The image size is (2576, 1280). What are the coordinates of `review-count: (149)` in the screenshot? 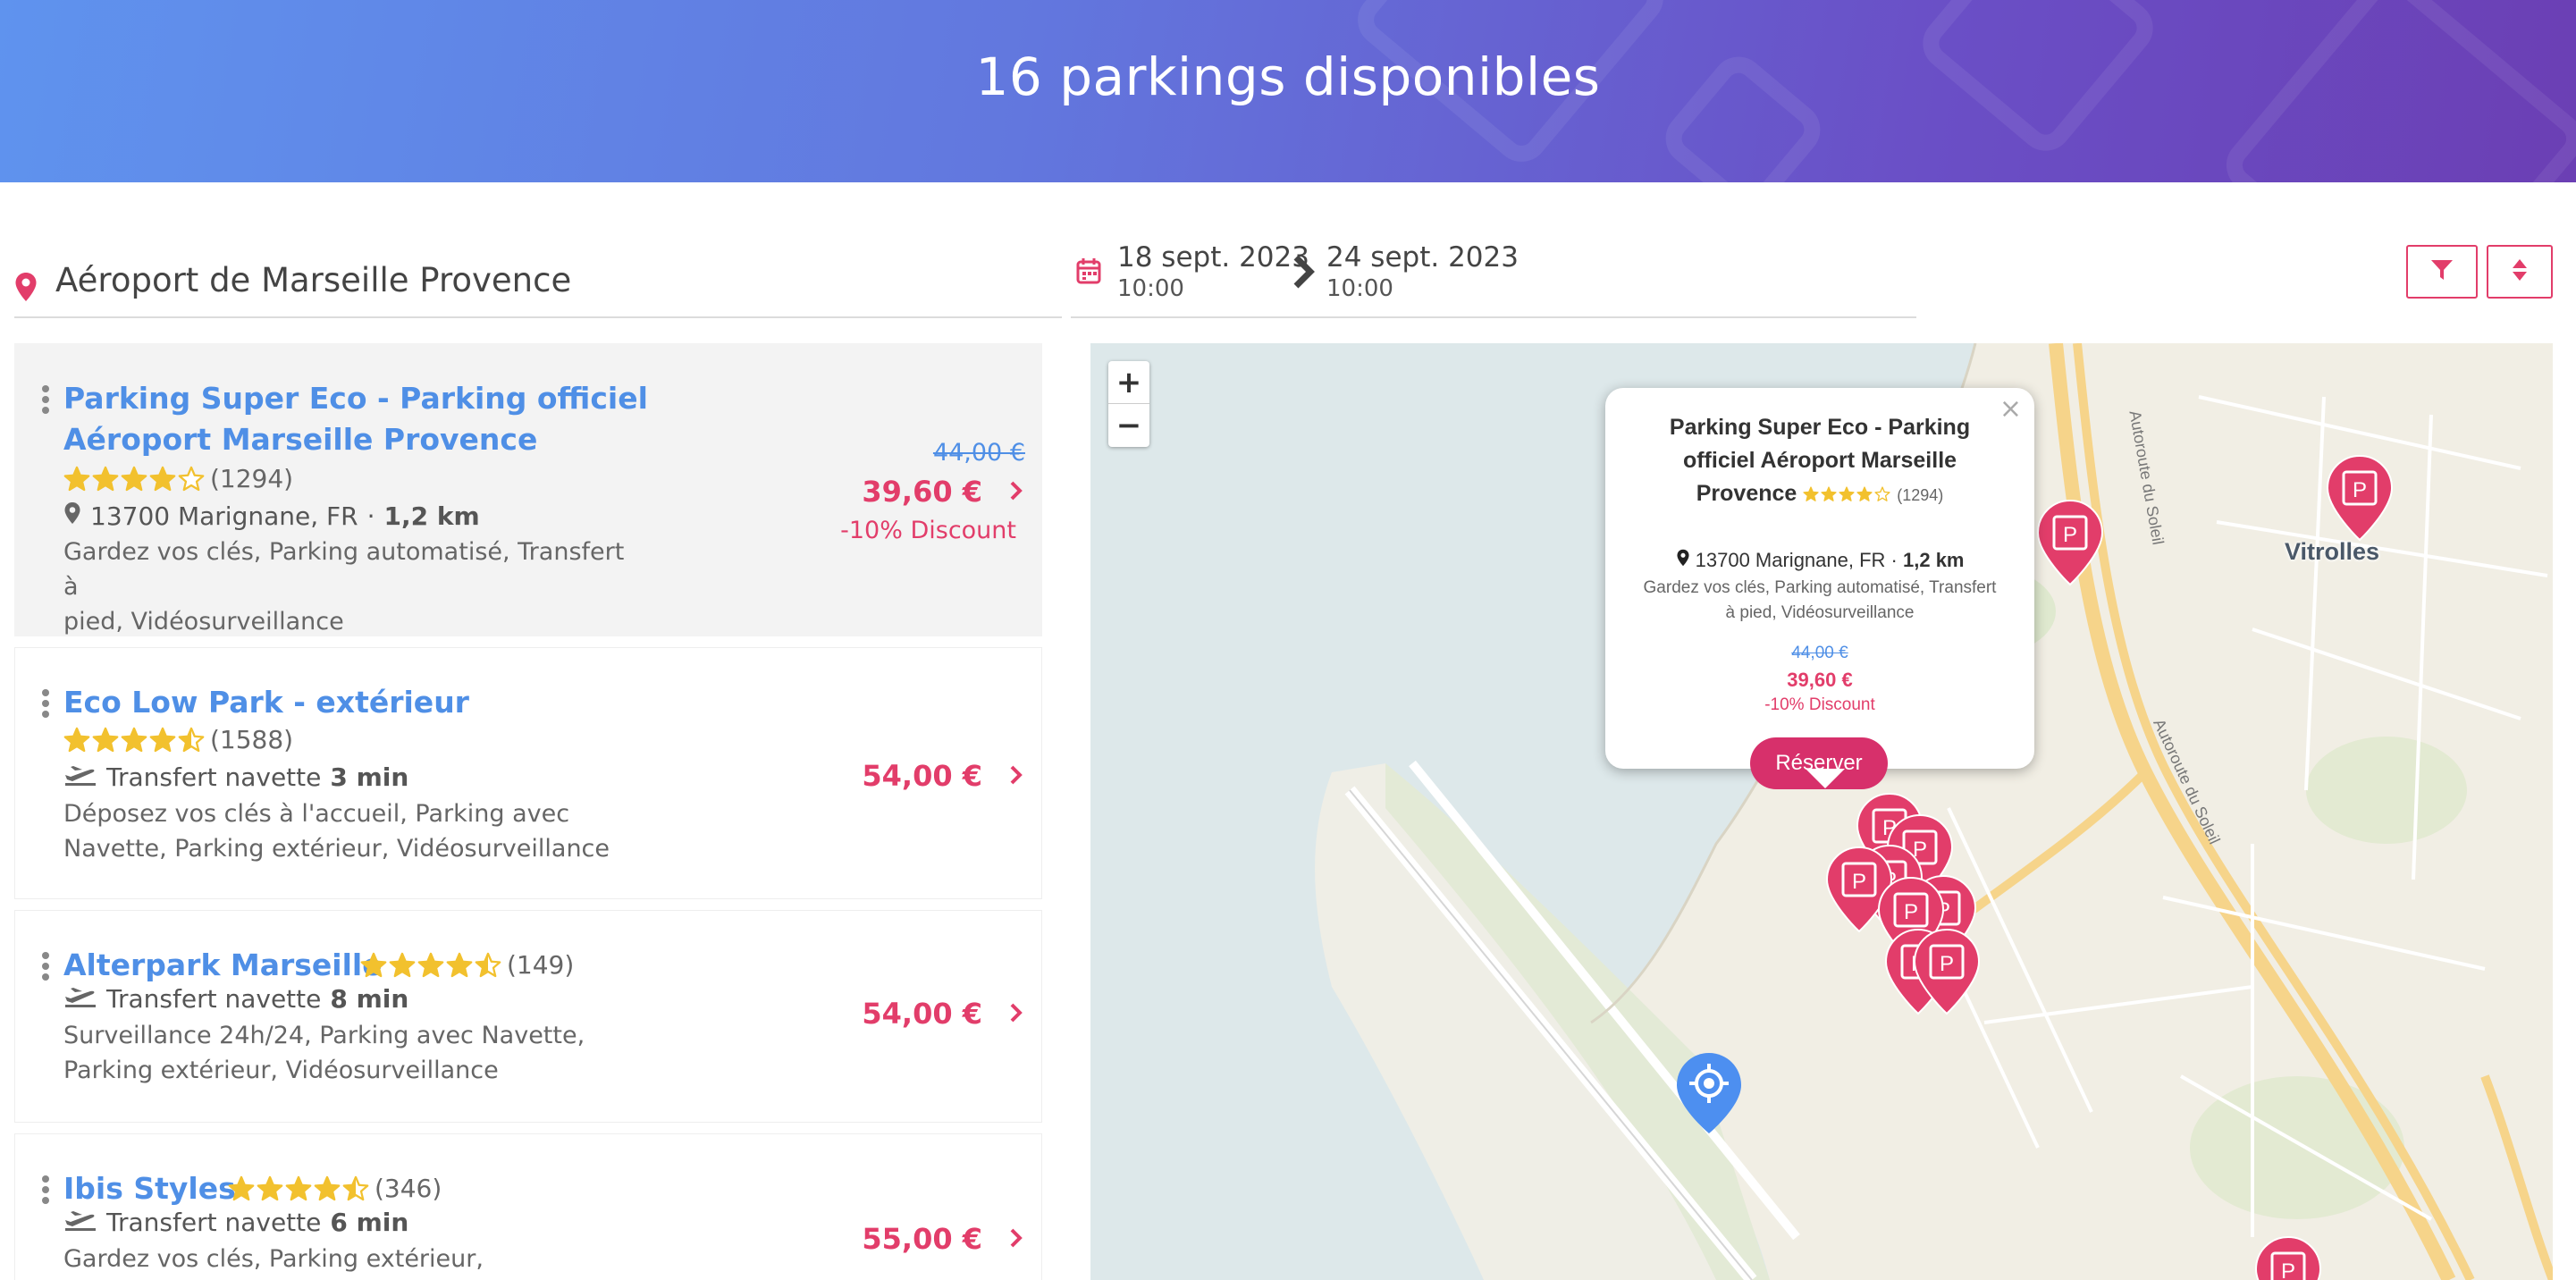 It's located at (541, 965).